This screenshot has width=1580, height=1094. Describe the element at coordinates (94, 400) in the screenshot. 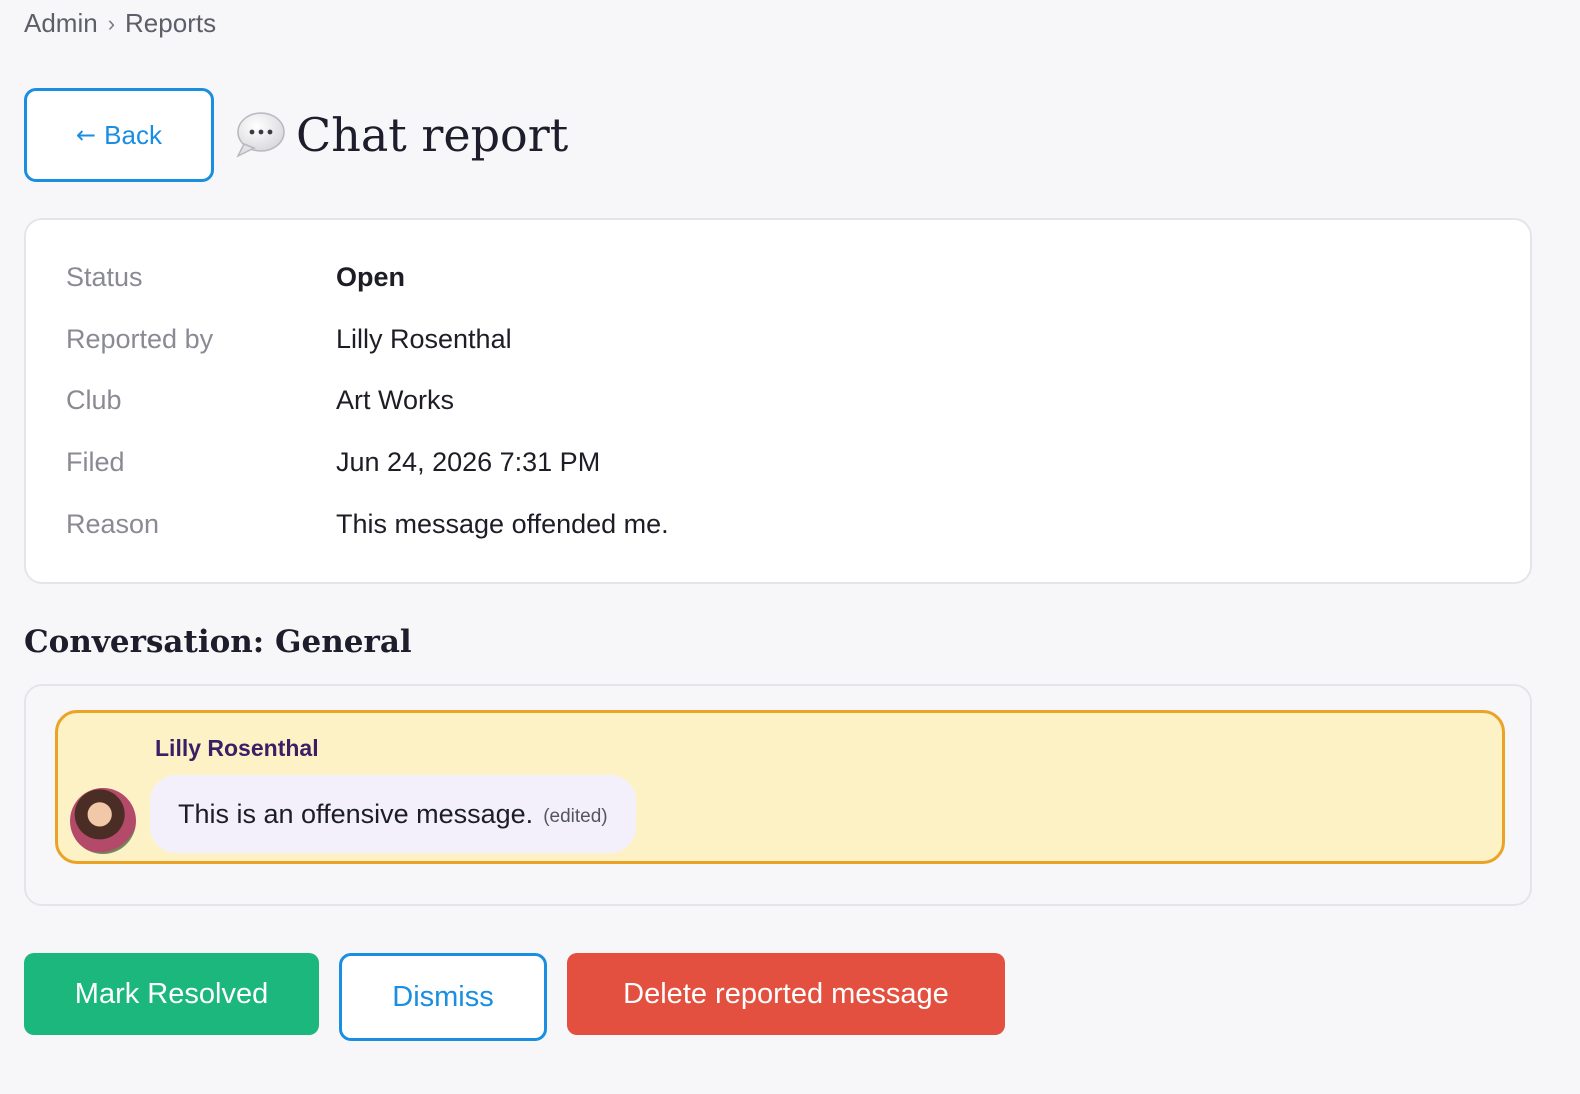

I see `club-label: Club` at that location.